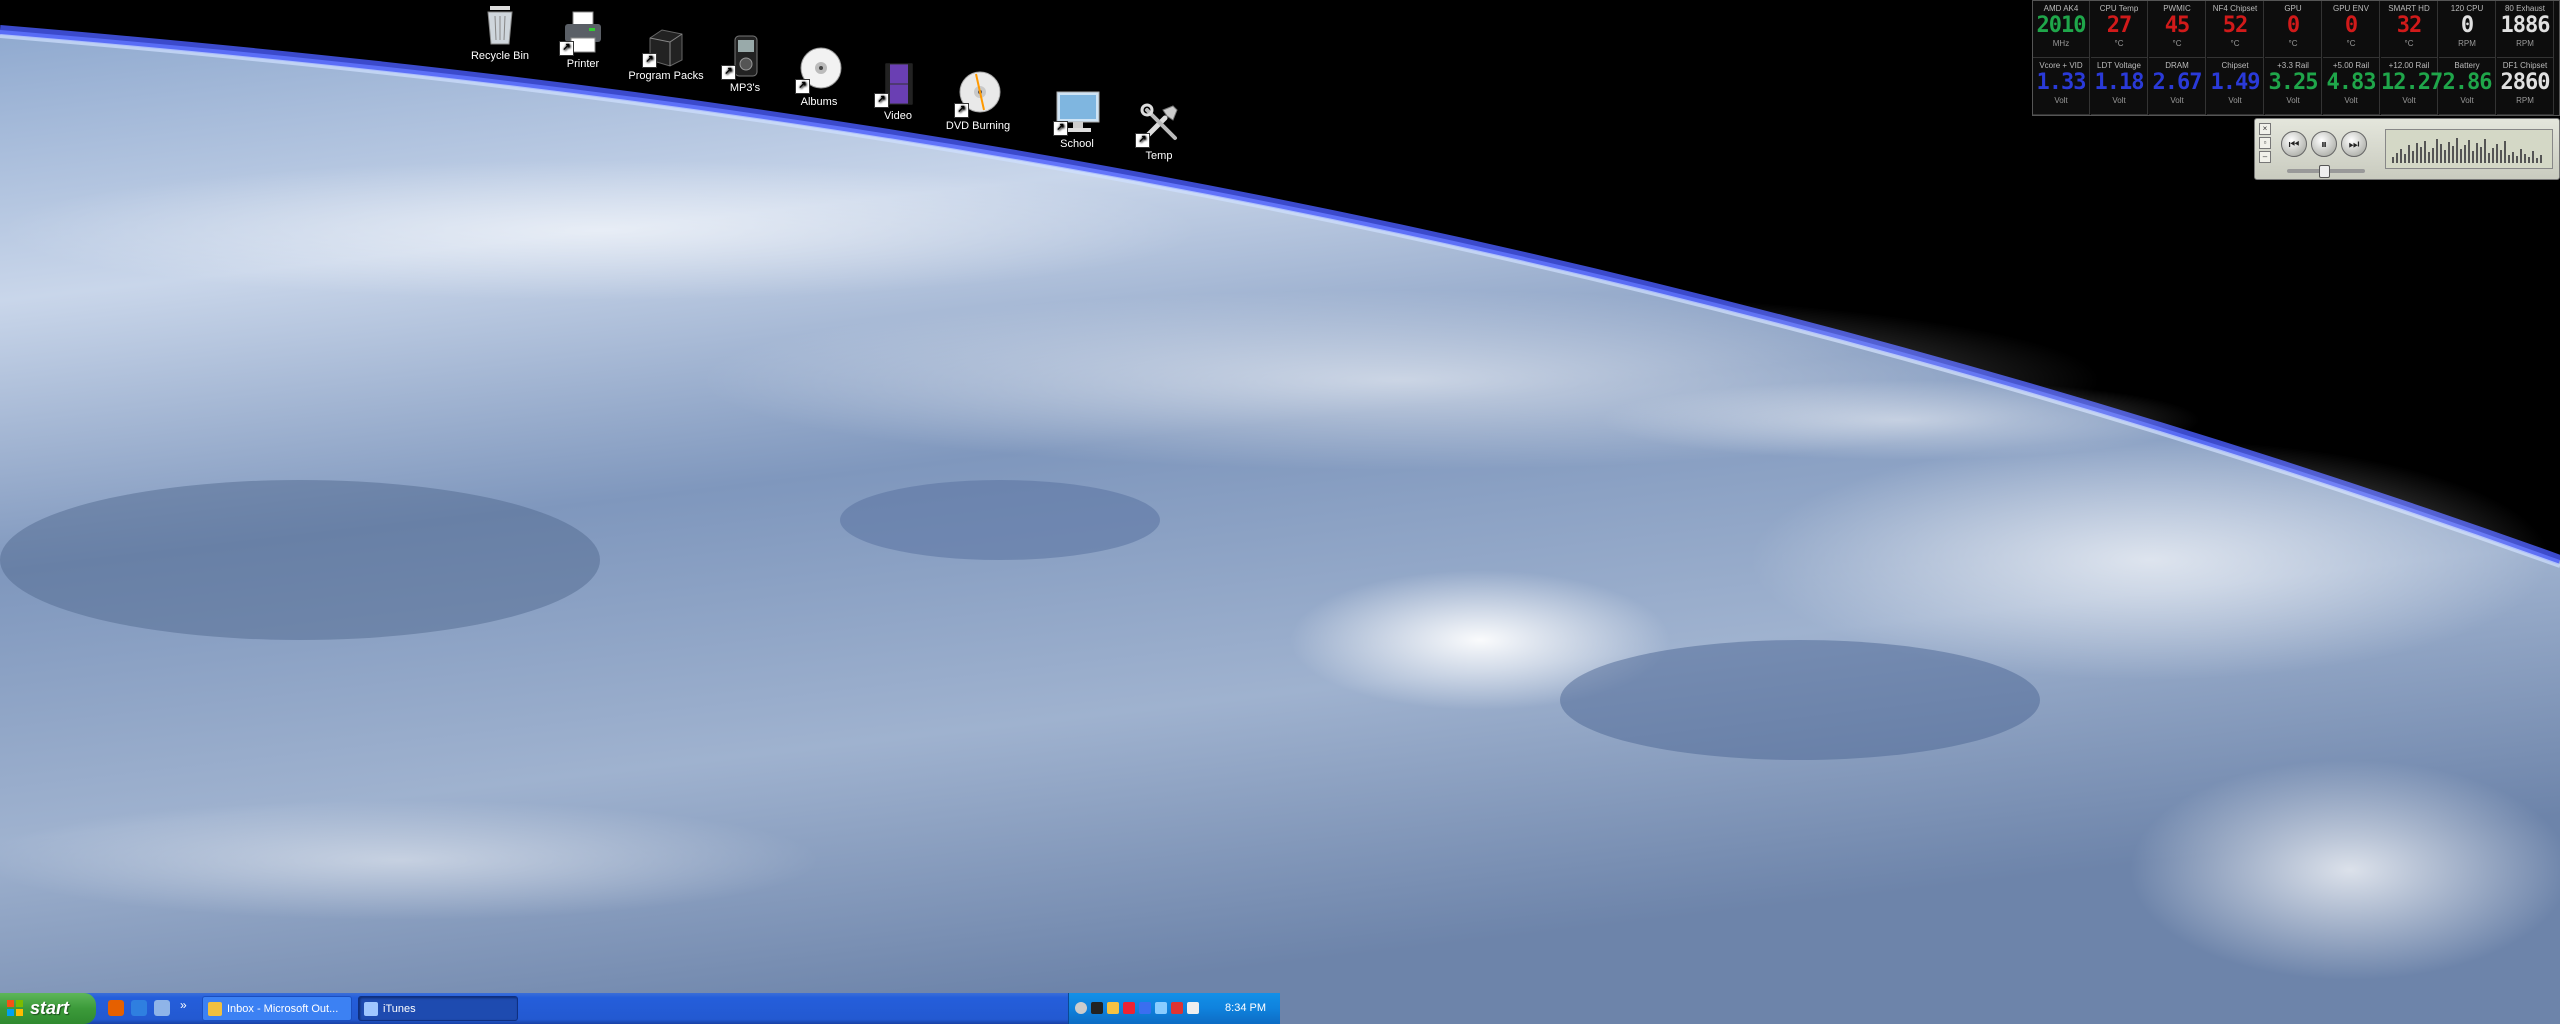 The image size is (2560, 1024). I want to click on pause-button: ⏸, so click(2324, 144).